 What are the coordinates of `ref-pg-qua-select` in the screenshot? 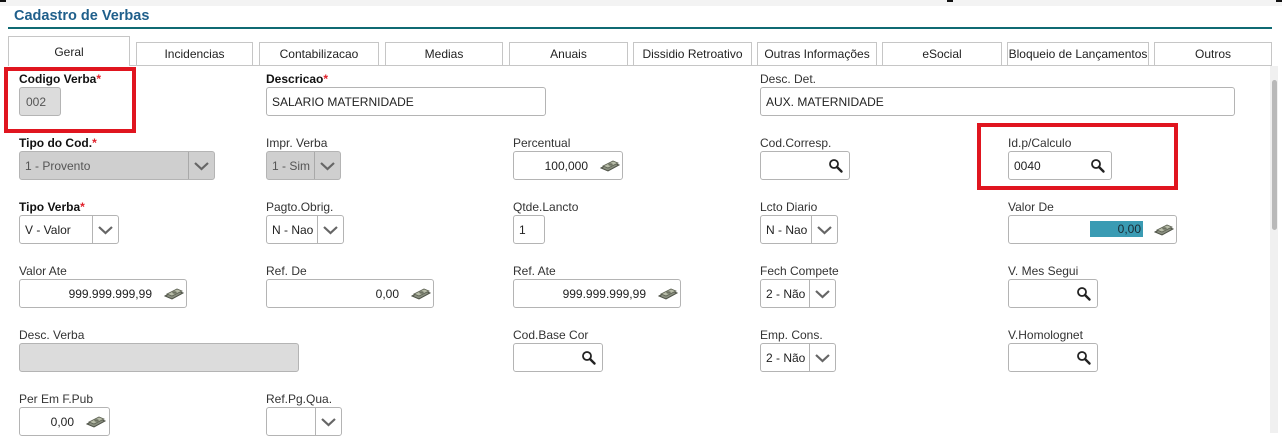 It's located at (304, 421).